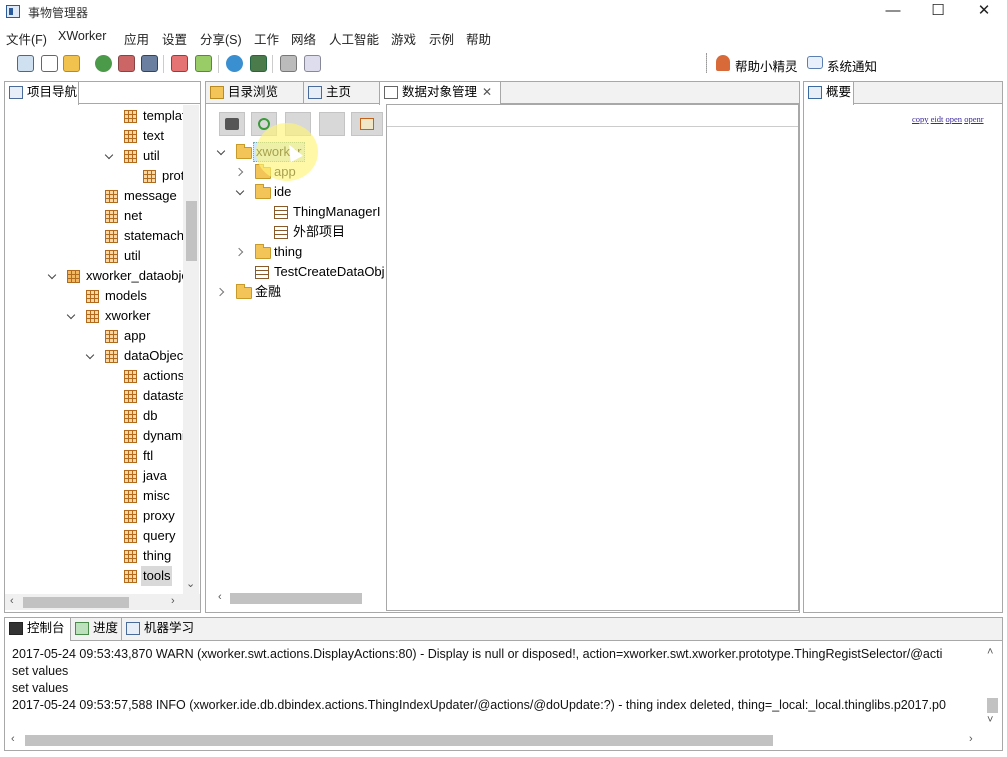 This screenshot has height=757, width=1007. I want to click on tab-outline: 概要, so click(829, 93).